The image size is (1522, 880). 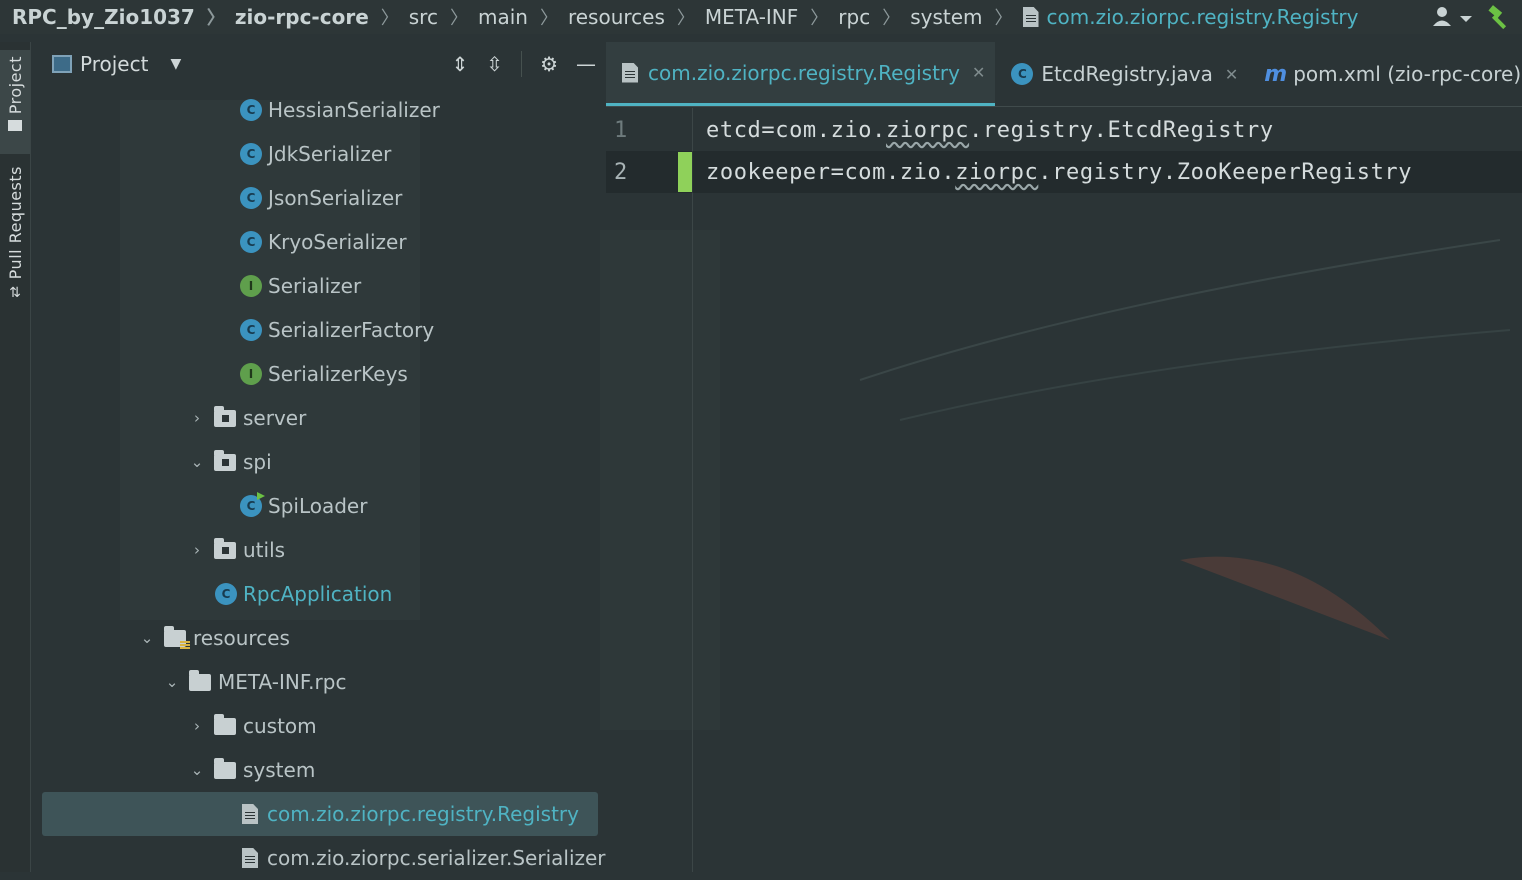 What do you see at coordinates (1407, 74) in the screenshot?
I see `tab-label: pom.xml (zio-rpc-core)` at bounding box center [1407, 74].